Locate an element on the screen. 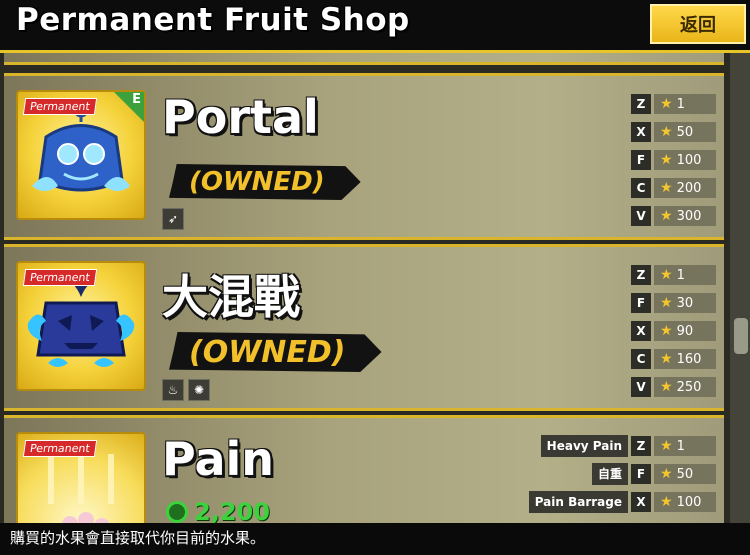 Image resolution: width=750 pixels, height=555 pixels. burst-icon: ✺ is located at coordinates (199, 390).